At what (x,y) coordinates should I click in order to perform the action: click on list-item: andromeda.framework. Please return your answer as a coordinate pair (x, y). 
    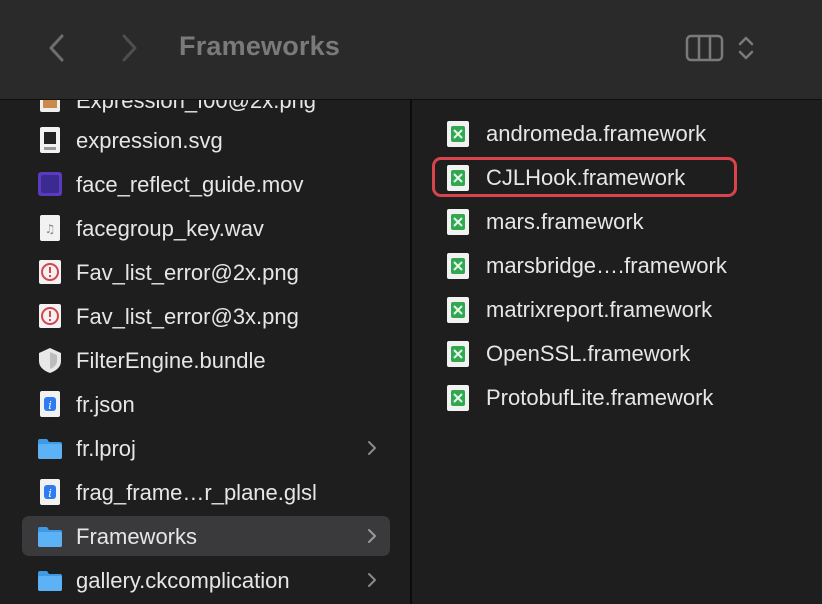
    Looking at the image, I should click on (625, 133).